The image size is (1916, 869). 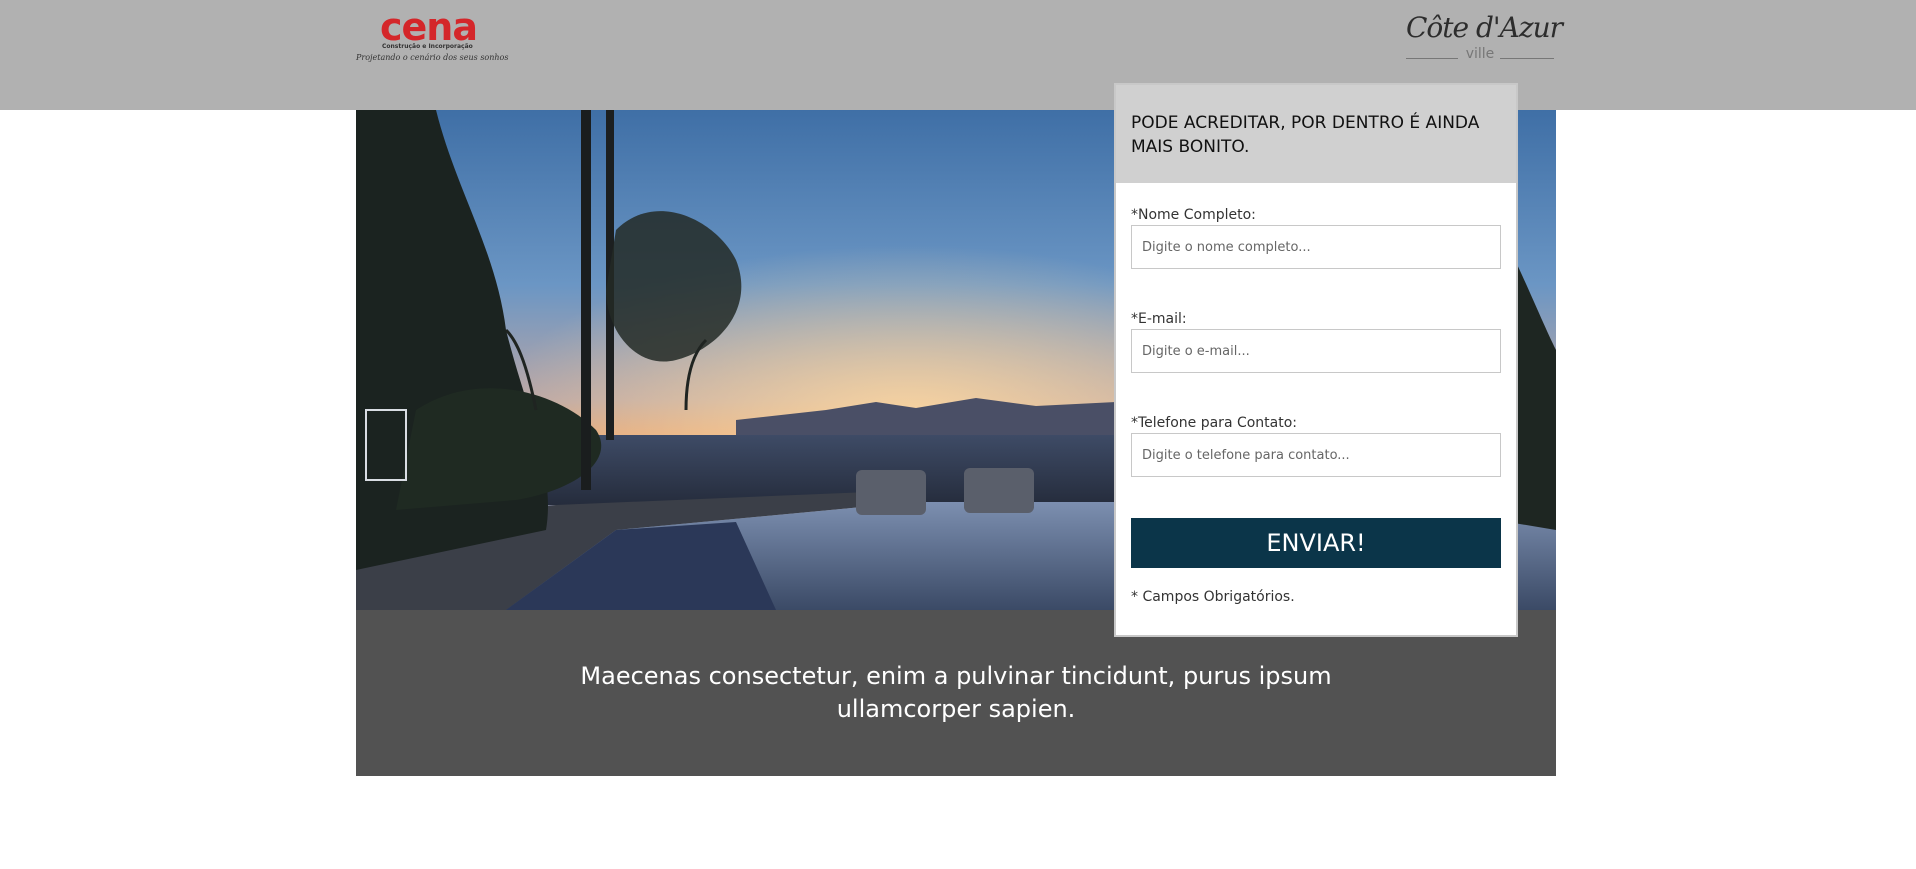 What do you see at coordinates (1480, 54) in the screenshot?
I see `cote-dazur-logo-ville: ville` at bounding box center [1480, 54].